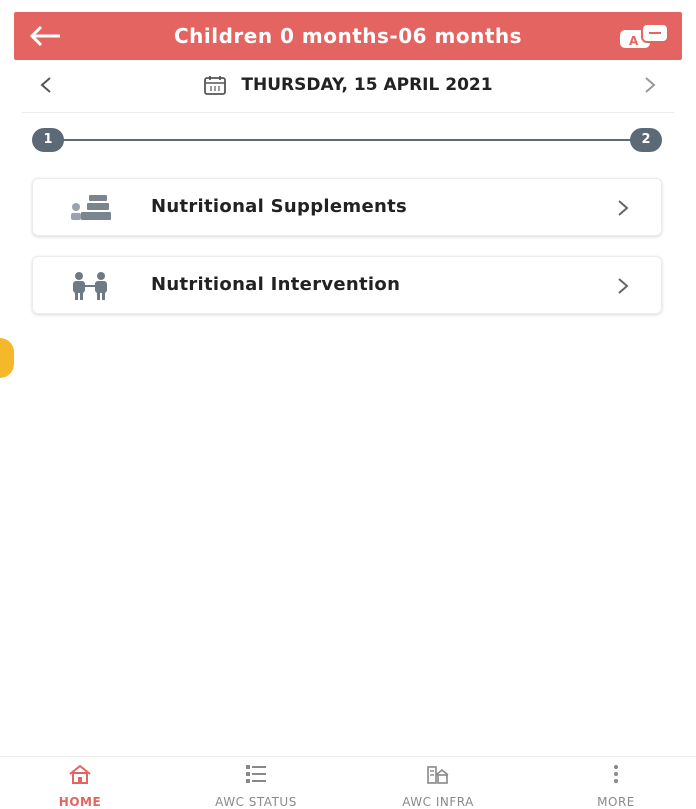 The image size is (696, 809). I want to click on step-1: 1, so click(48, 140).